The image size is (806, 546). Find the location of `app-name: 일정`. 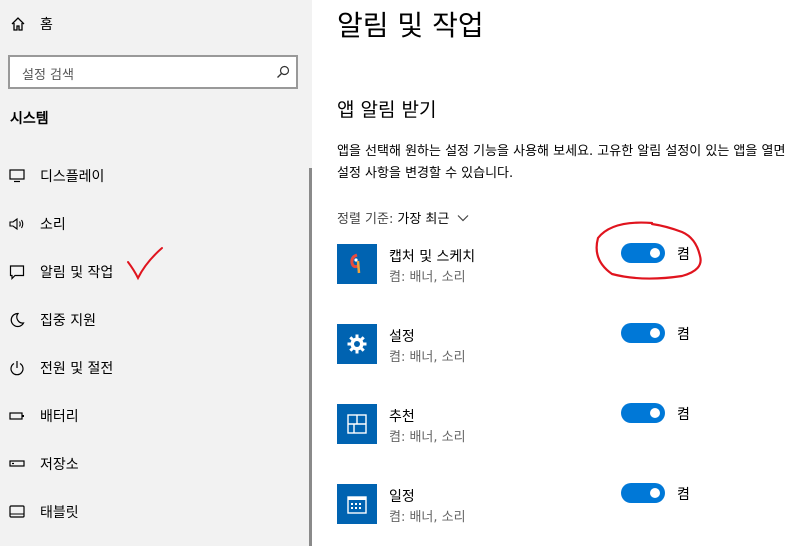

app-name: 일정 is located at coordinates (402, 497).